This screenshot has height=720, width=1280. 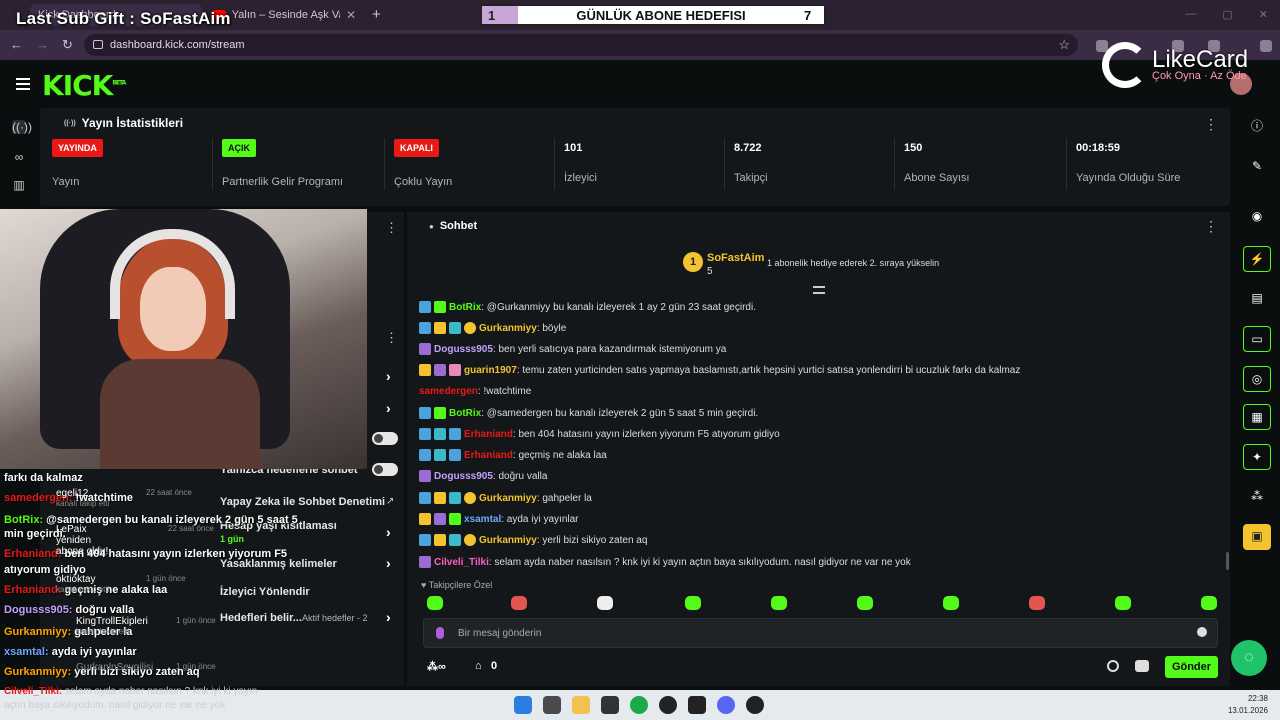 What do you see at coordinates (1263, 14) in the screenshot?
I see `close-window-icon: ✕` at bounding box center [1263, 14].